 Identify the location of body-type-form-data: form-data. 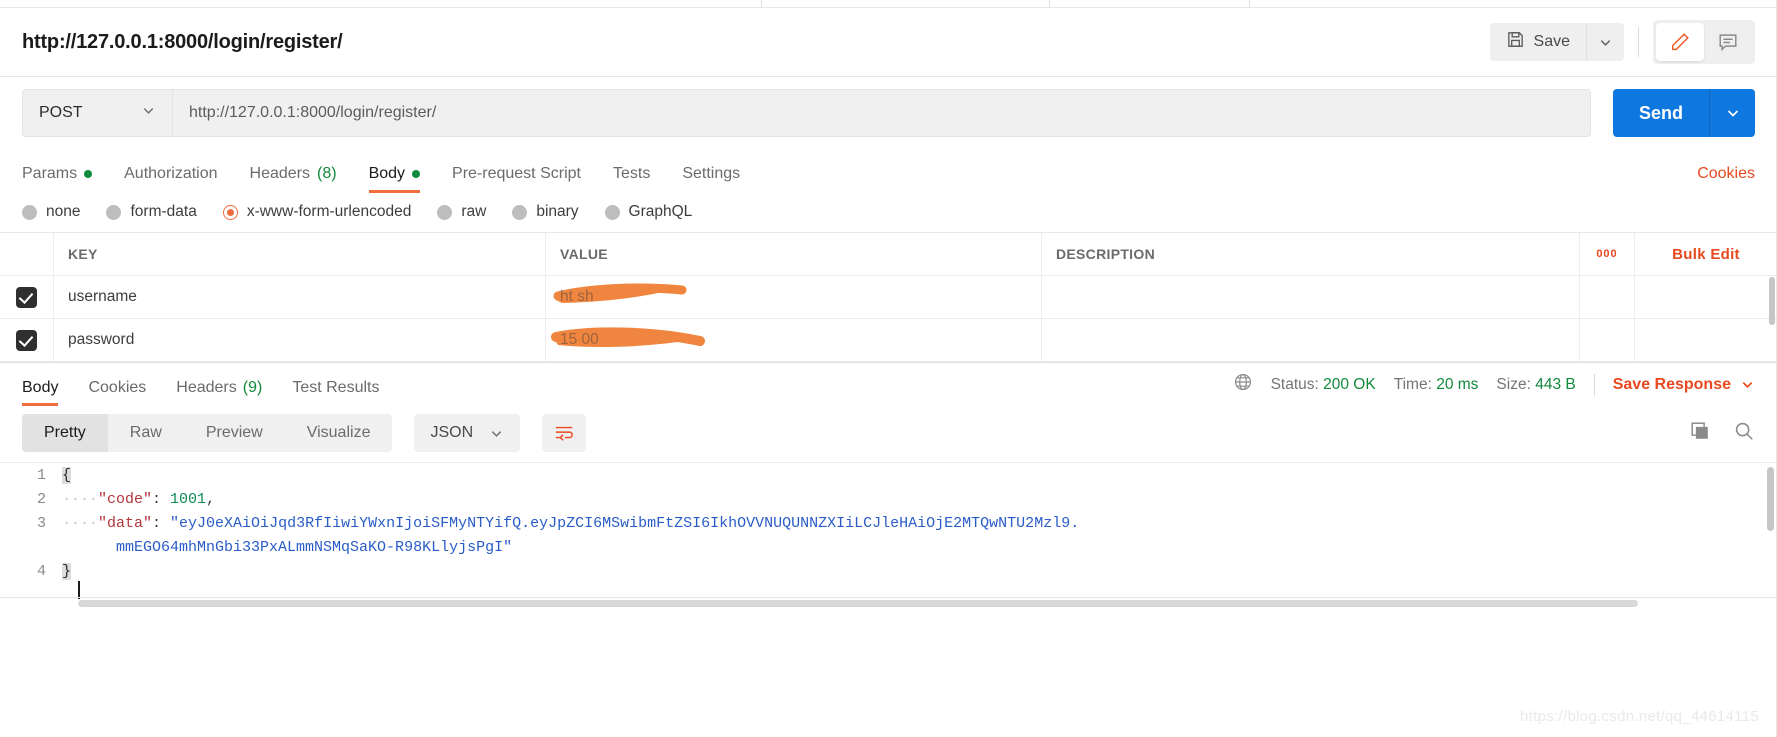
(151, 212).